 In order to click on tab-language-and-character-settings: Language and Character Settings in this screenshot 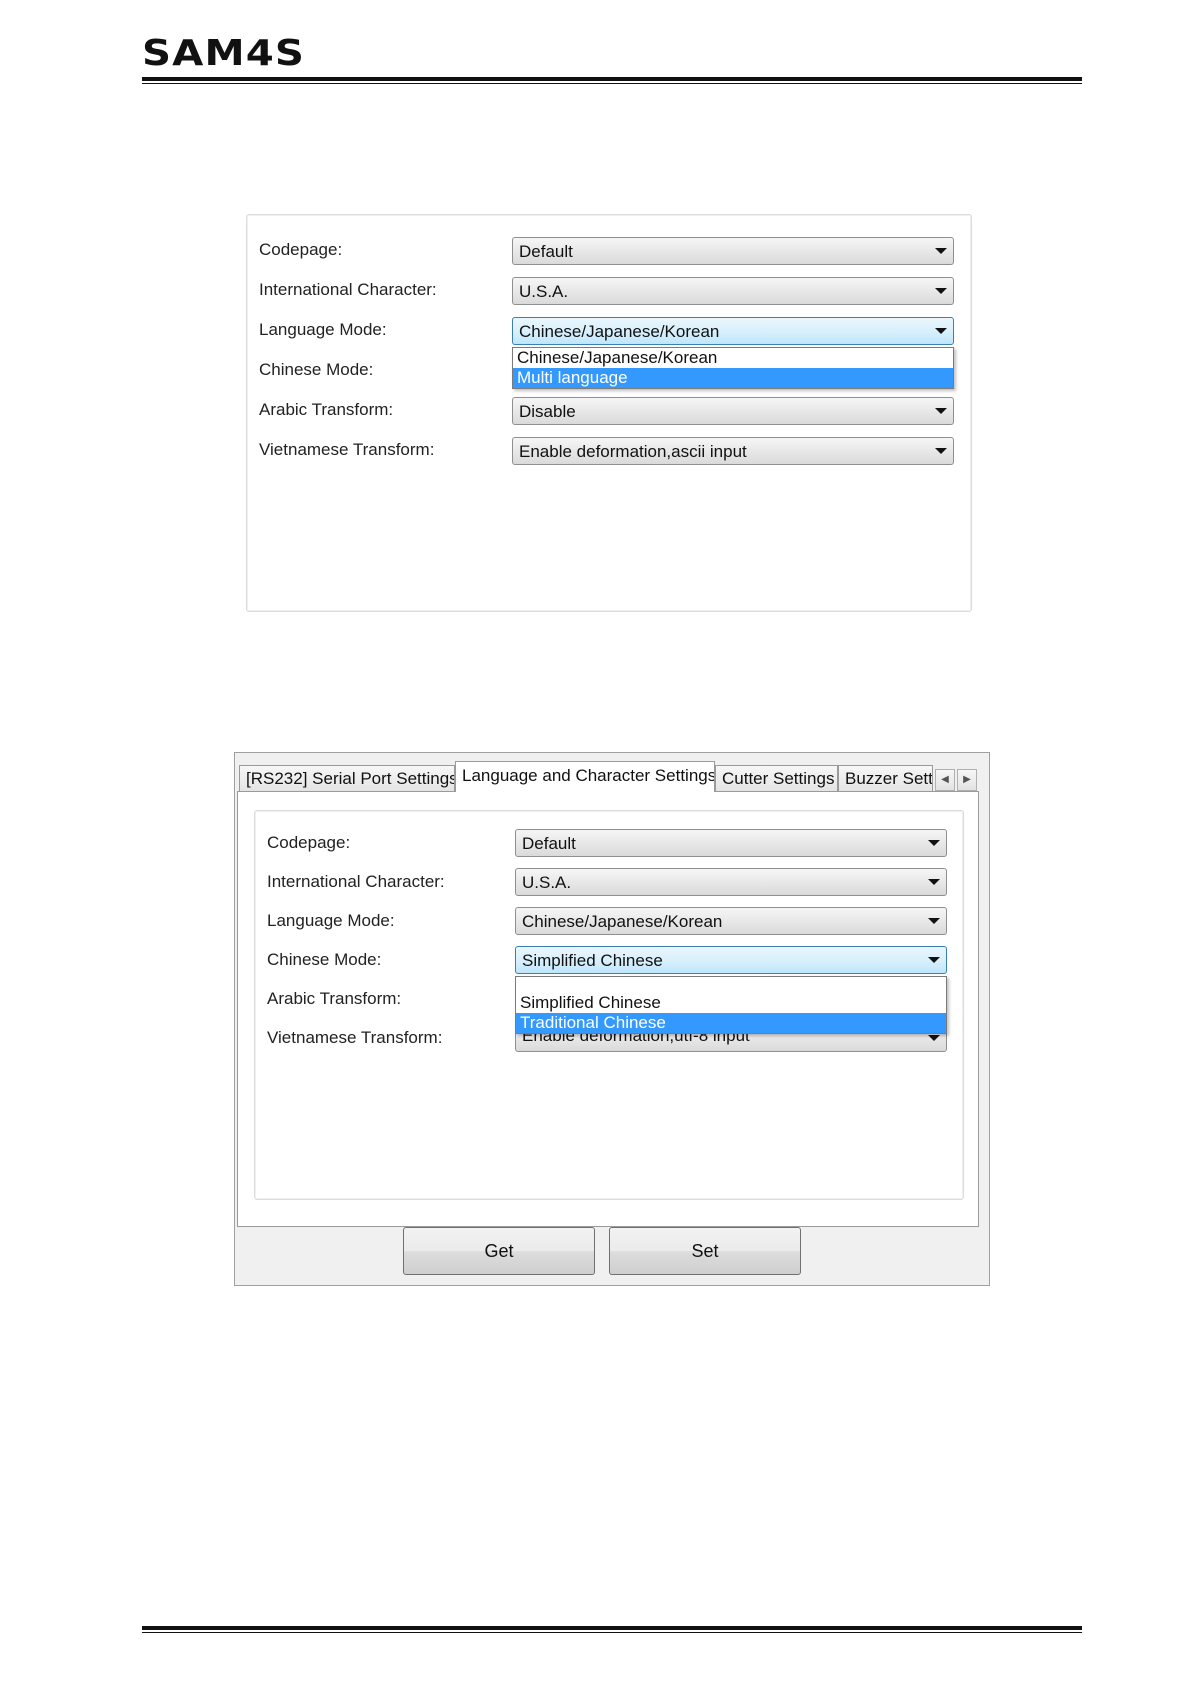, I will do `click(585, 776)`.